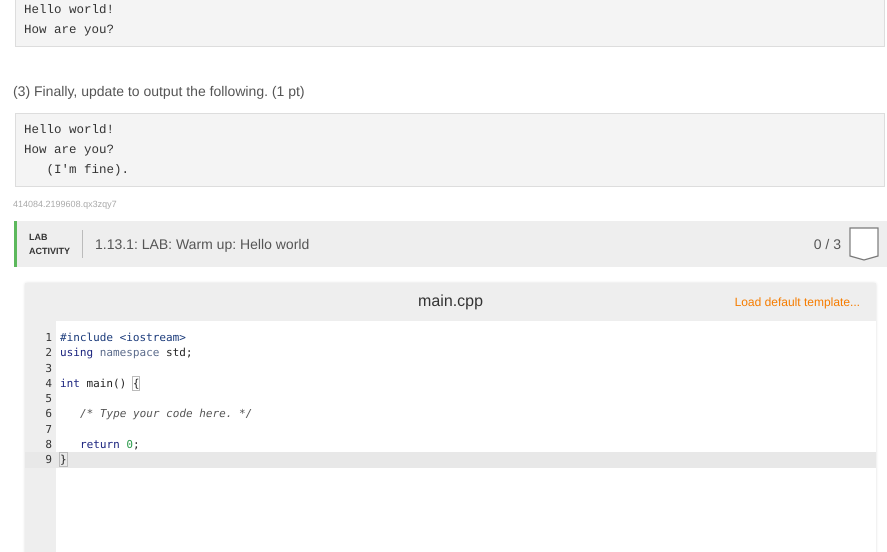 The height and width of the screenshot is (552, 887). Describe the element at coordinates (159, 91) in the screenshot. I see `instruction-text: (3) Finally, update to output the following. (1 pt)` at that location.